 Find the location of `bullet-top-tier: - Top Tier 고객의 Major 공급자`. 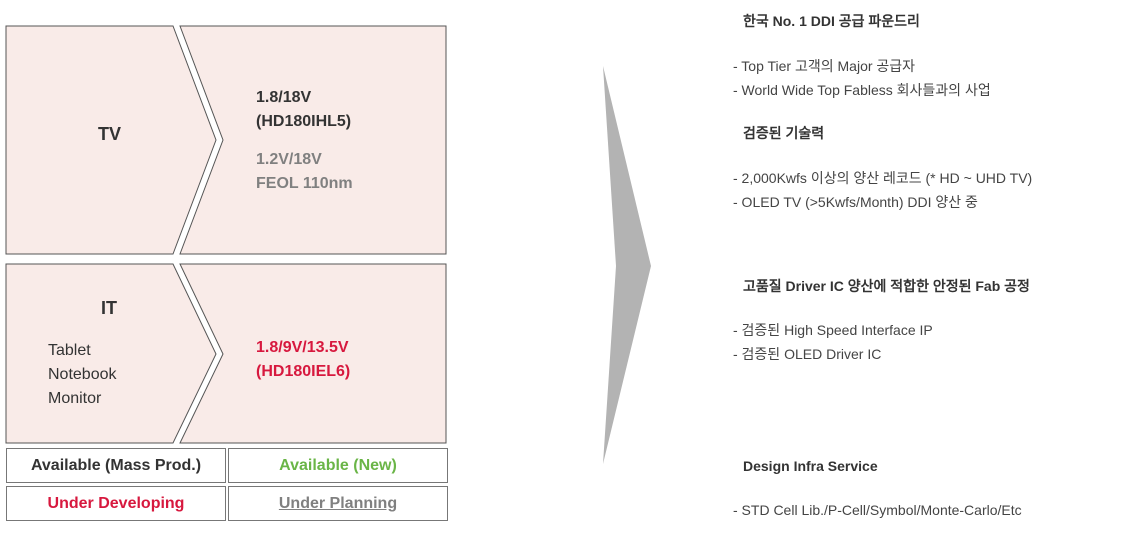

bullet-top-tier: - Top Tier 고객의 Major 공급자 is located at coordinates (824, 66).